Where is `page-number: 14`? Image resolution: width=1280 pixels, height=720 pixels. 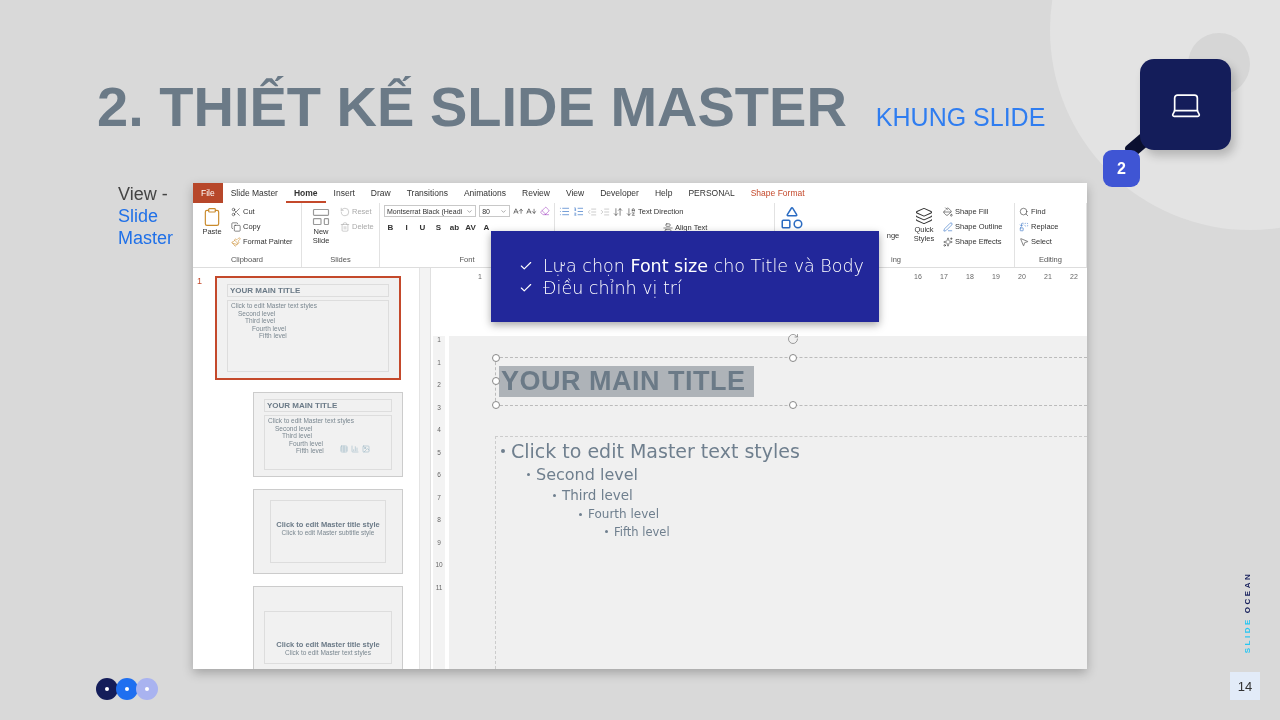
page-number: 14 is located at coordinates (1245, 686).